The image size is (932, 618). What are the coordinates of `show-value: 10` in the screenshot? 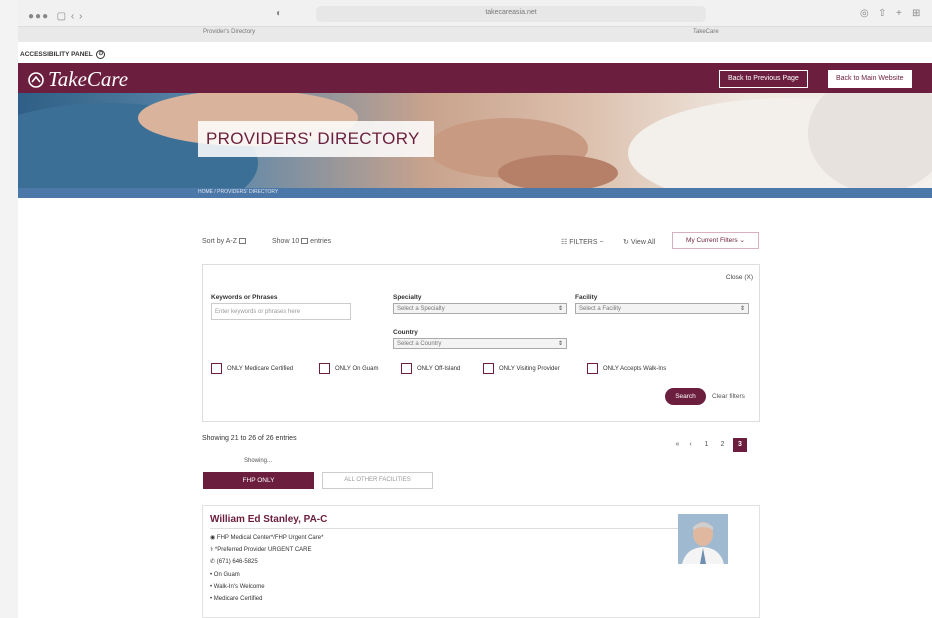 It's located at (295, 241).